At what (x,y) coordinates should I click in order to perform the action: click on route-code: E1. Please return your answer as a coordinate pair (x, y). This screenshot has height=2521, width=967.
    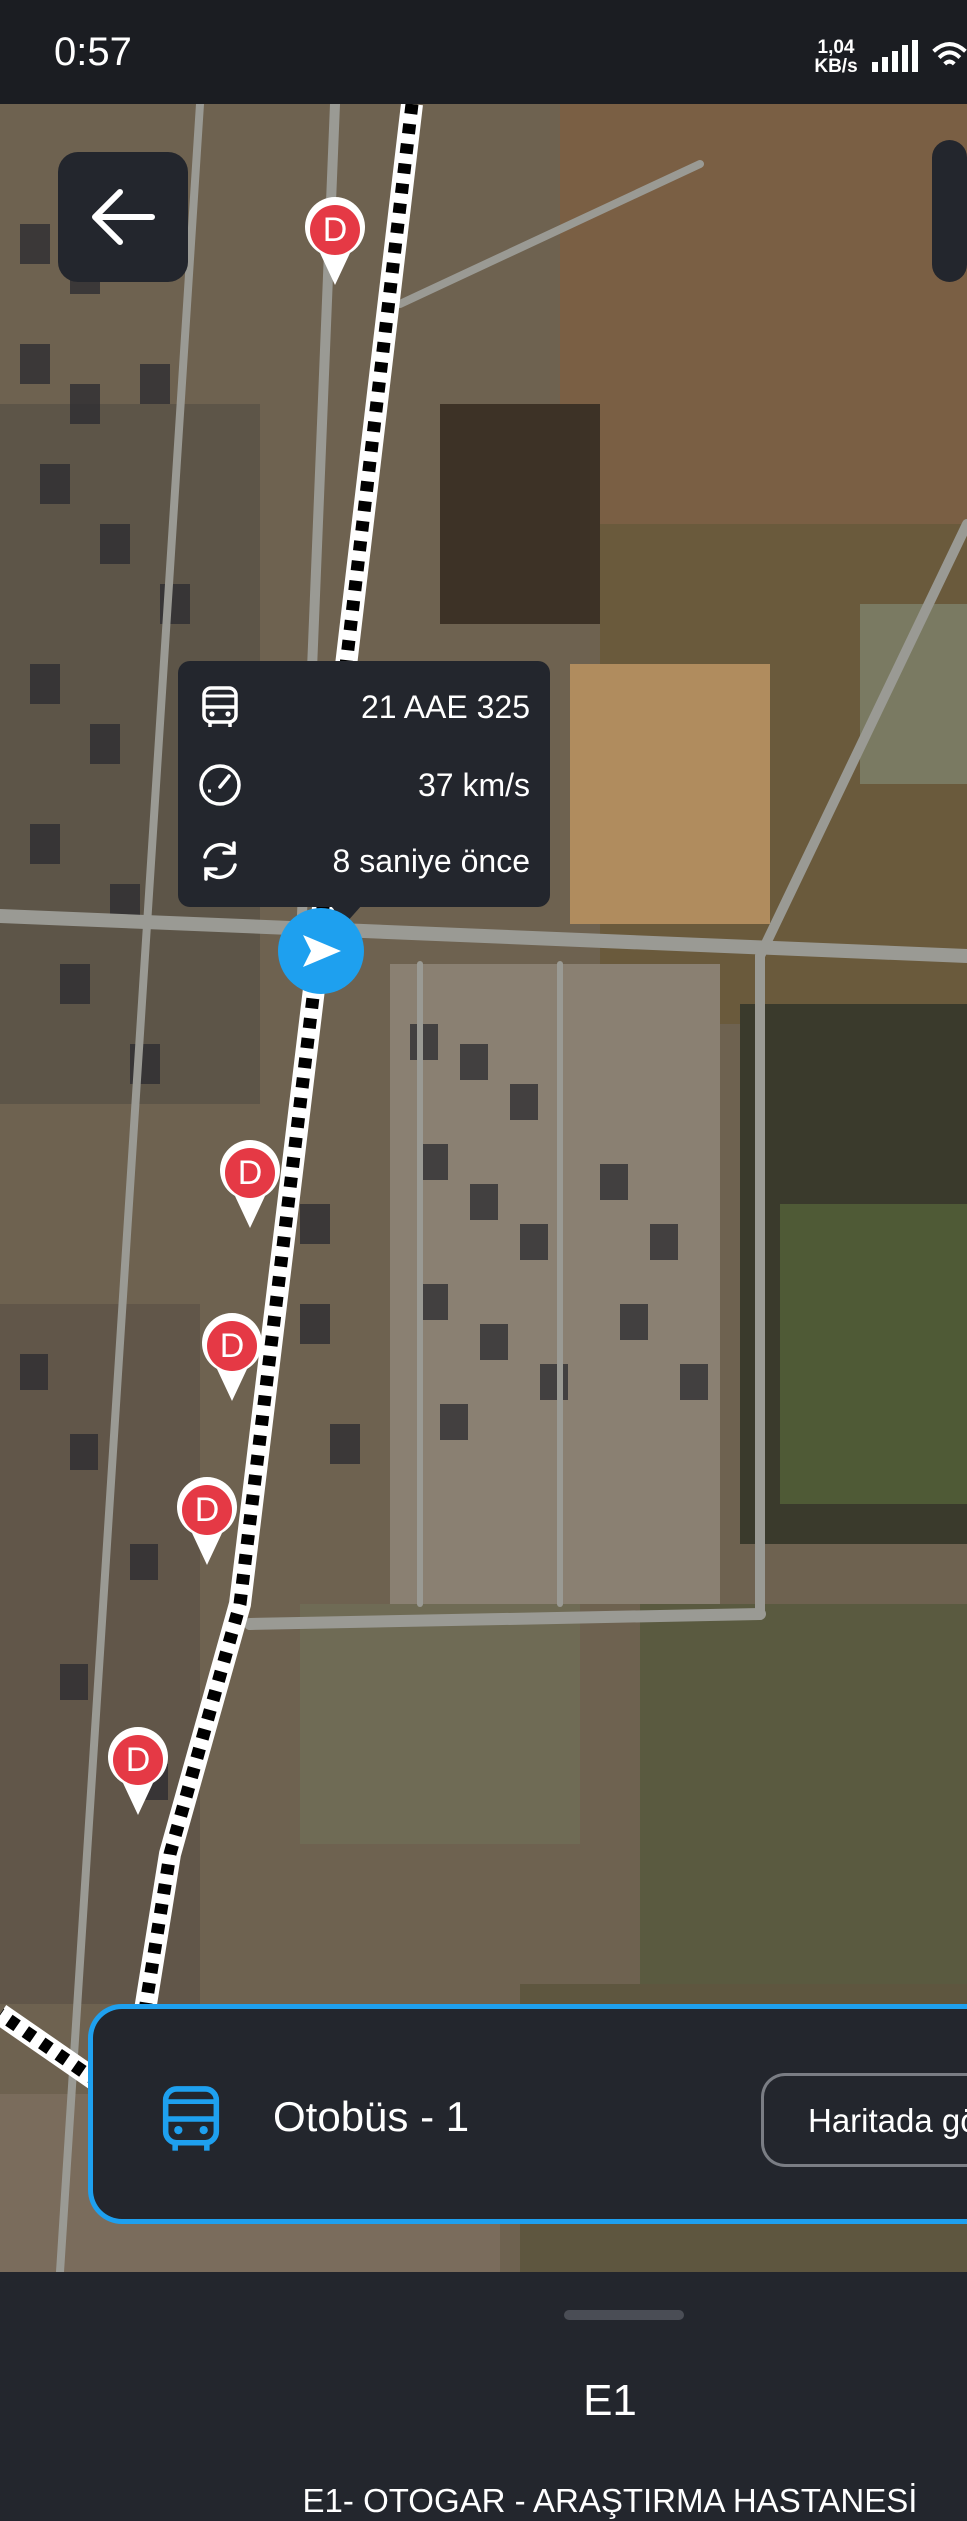
    Looking at the image, I should click on (610, 2400).